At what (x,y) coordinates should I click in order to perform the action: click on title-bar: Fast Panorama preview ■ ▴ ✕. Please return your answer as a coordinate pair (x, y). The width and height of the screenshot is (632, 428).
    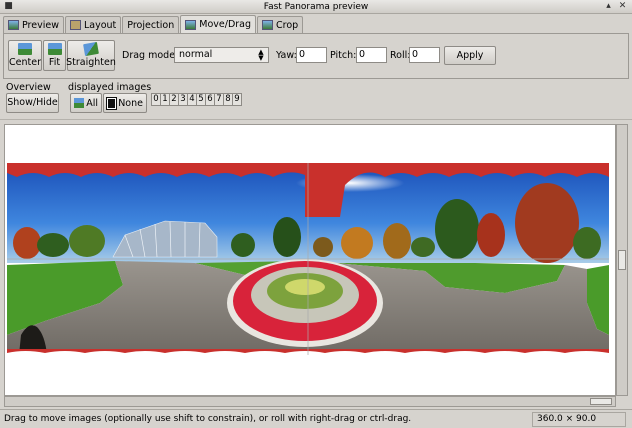
    Looking at the image, I should click on (316, 7).